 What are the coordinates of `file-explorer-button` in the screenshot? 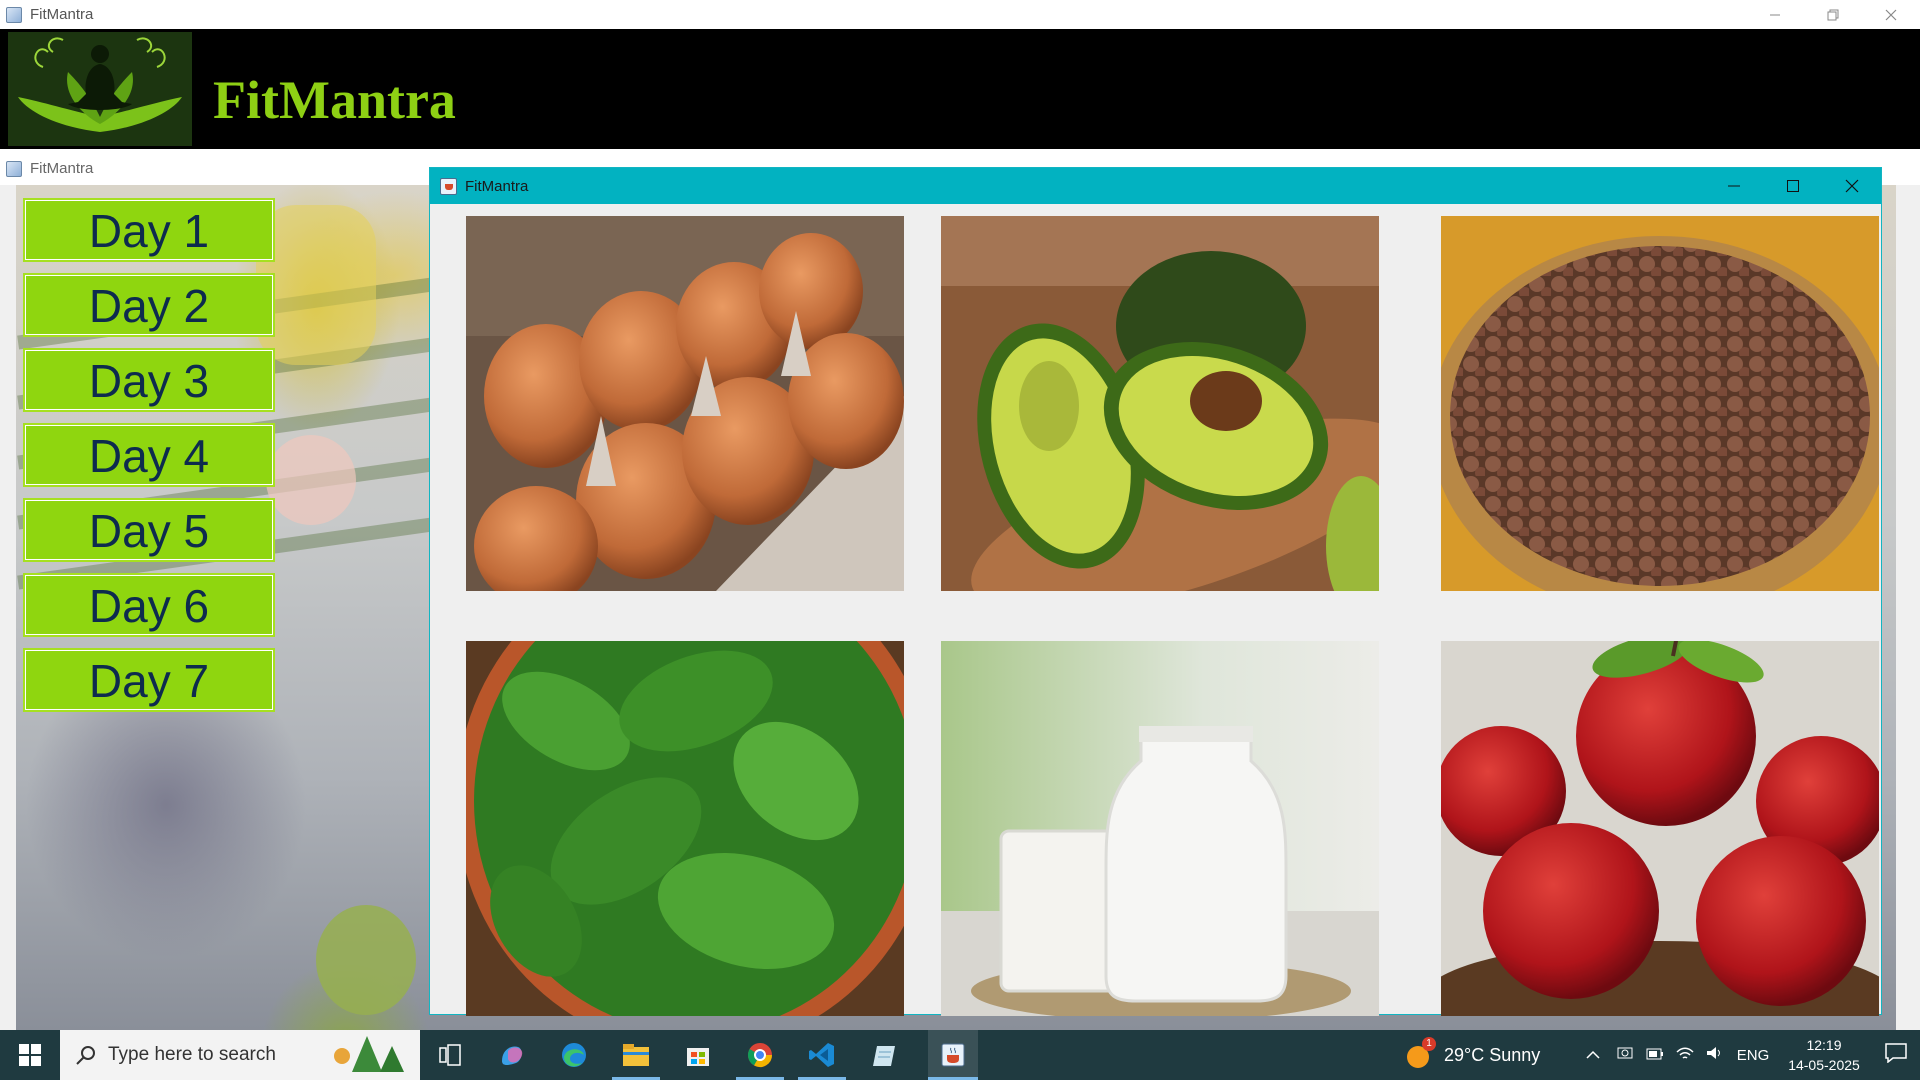 It's located at (636, 1055).